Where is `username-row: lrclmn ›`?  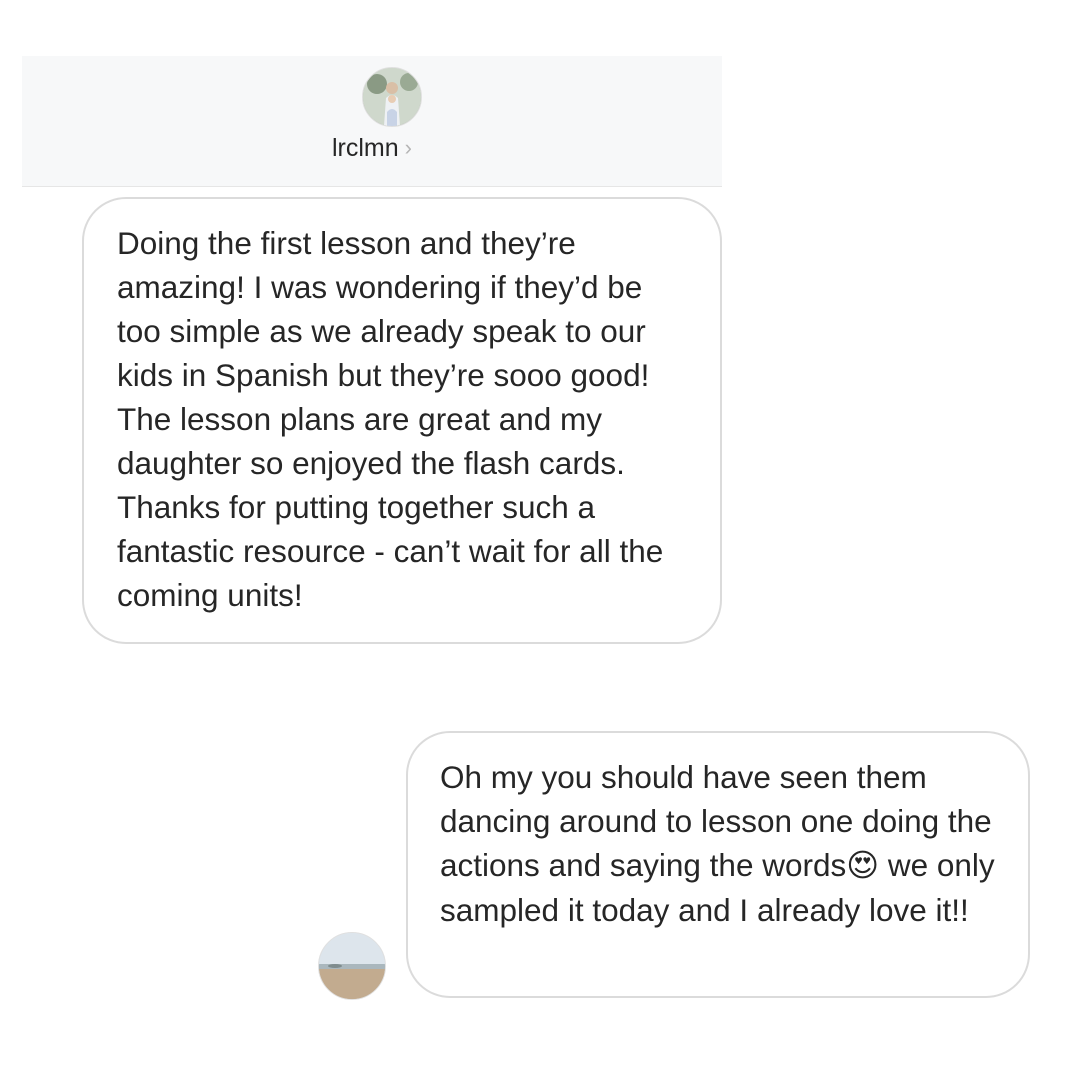
username-row: lrclmn › is located at coordinates (372, 148).